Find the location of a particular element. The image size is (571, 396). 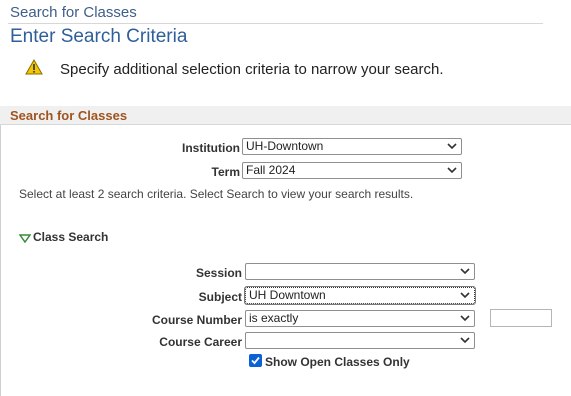

course-number-input is located at coordinates (521, 318).